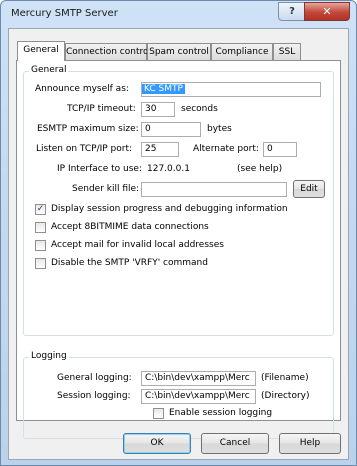 This screenshot has height=466, width=357. What do you see at coordinates (94, 396) in the screenshot?
I see `session-logging-label: Session logging:` at bounding box center [94, 396].